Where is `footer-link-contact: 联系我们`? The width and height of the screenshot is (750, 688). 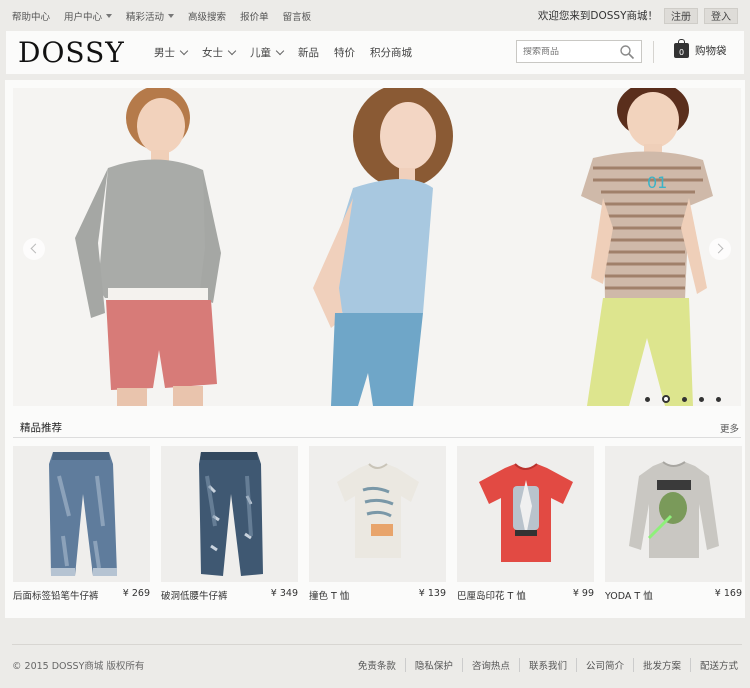 footer-link-contact: 联系我们 is located at coordinates (547, 665).